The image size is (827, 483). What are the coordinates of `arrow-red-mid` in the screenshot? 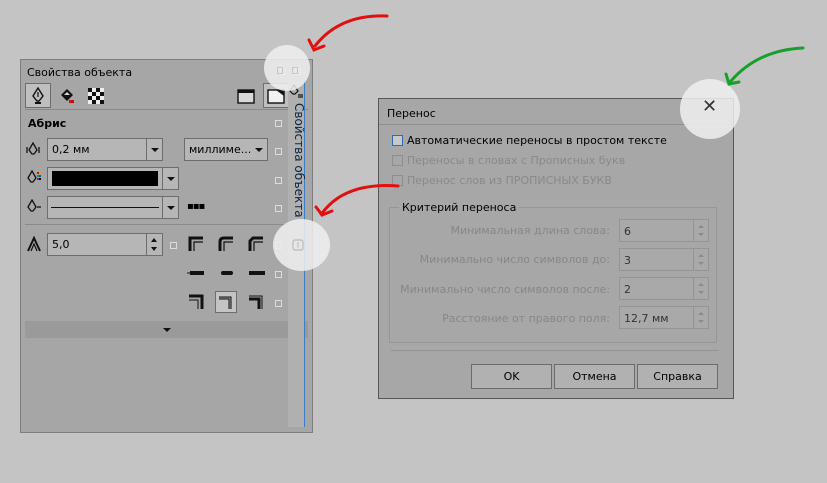 It's located at (357, 200).